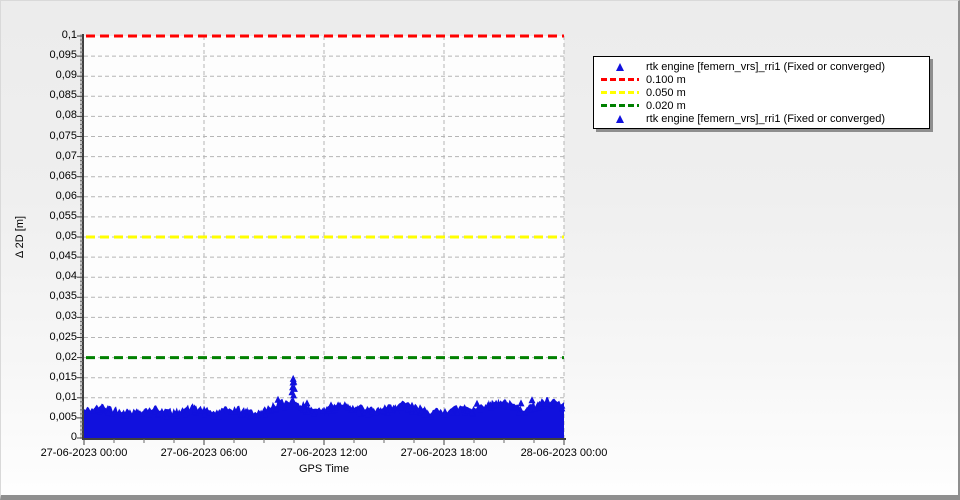  What do you see at coordinates (444, 453) in the screenshot?
I see `x-tick-label: 27-06-2023 18:00` at bounding box center [444, 453].